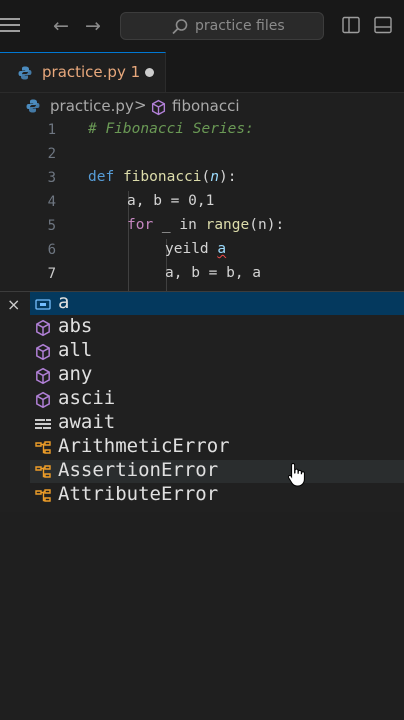 The image size is (404, 720). Describe the element at coordinates (10, 26) in the screenshot. I see `menu-icon` at that location.